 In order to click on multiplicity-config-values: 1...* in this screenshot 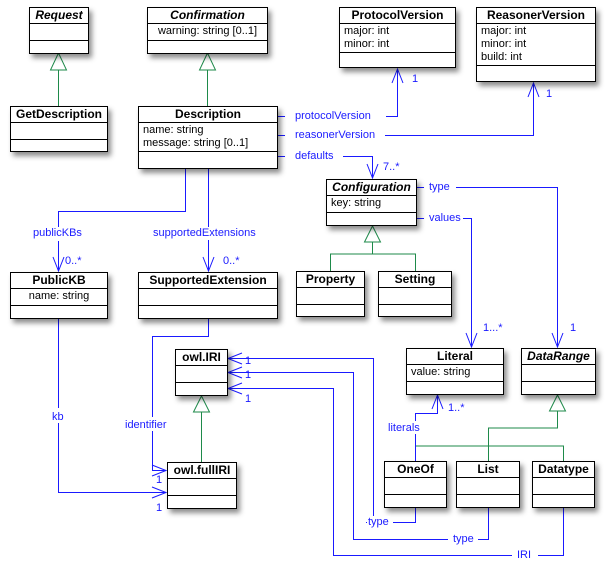, I will do `click(493, 328)`.